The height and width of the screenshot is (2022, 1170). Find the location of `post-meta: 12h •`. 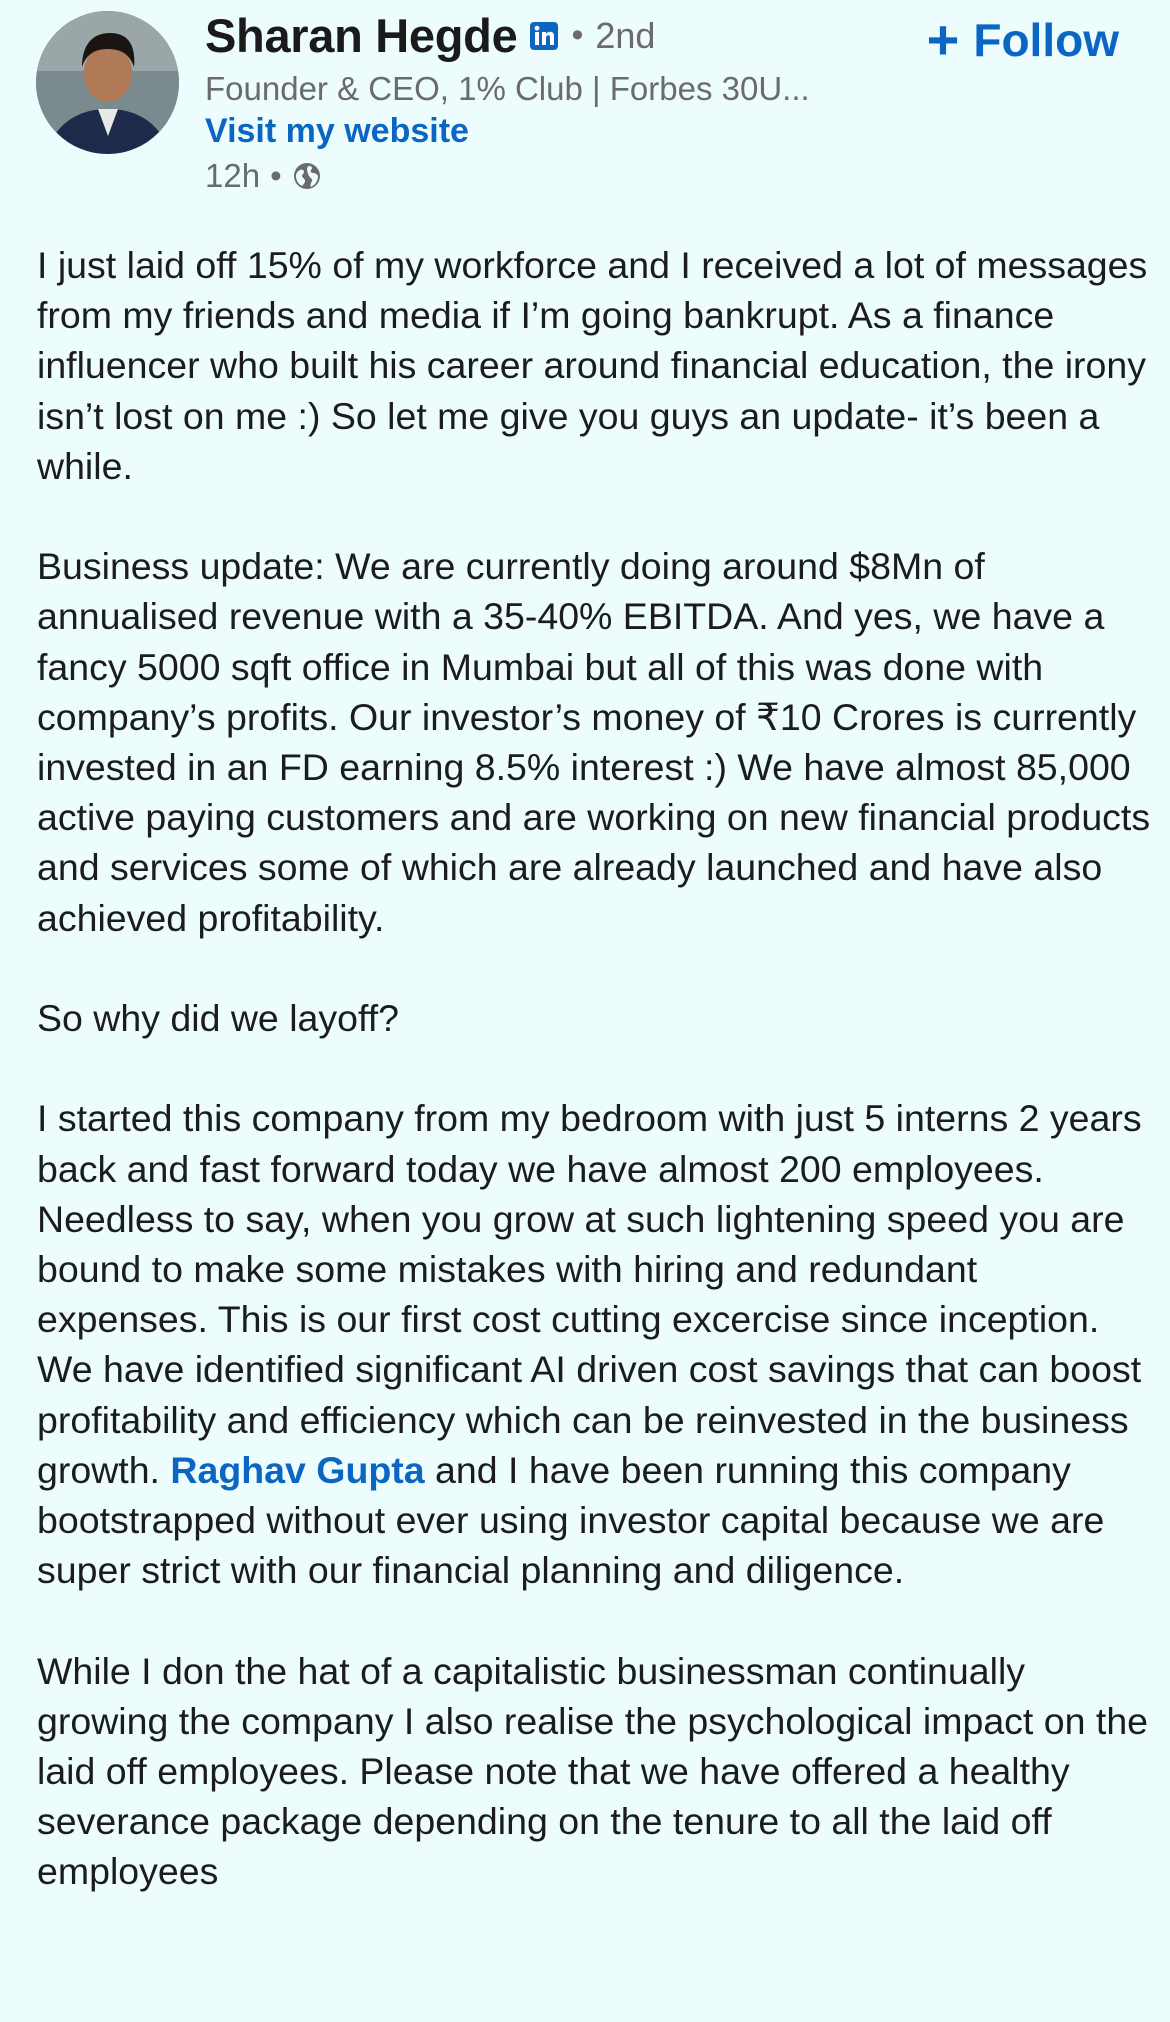

post-meta: 12h • is located at coordinates (263, 176).